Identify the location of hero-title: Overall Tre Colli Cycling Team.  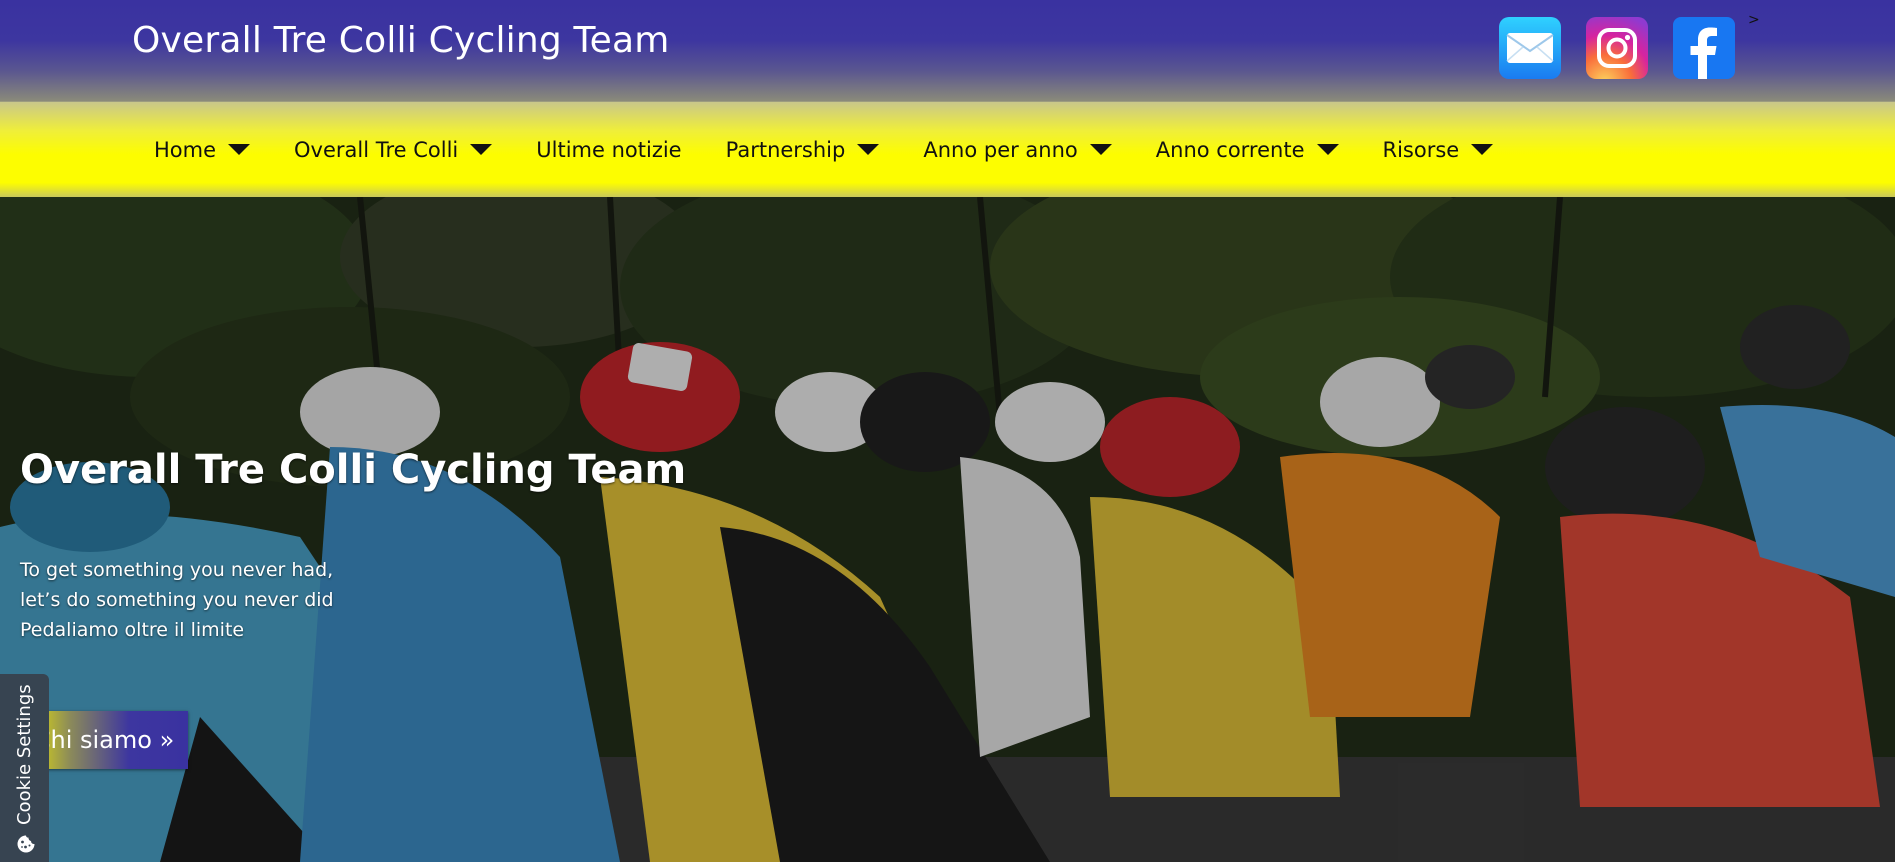
(353, 470).